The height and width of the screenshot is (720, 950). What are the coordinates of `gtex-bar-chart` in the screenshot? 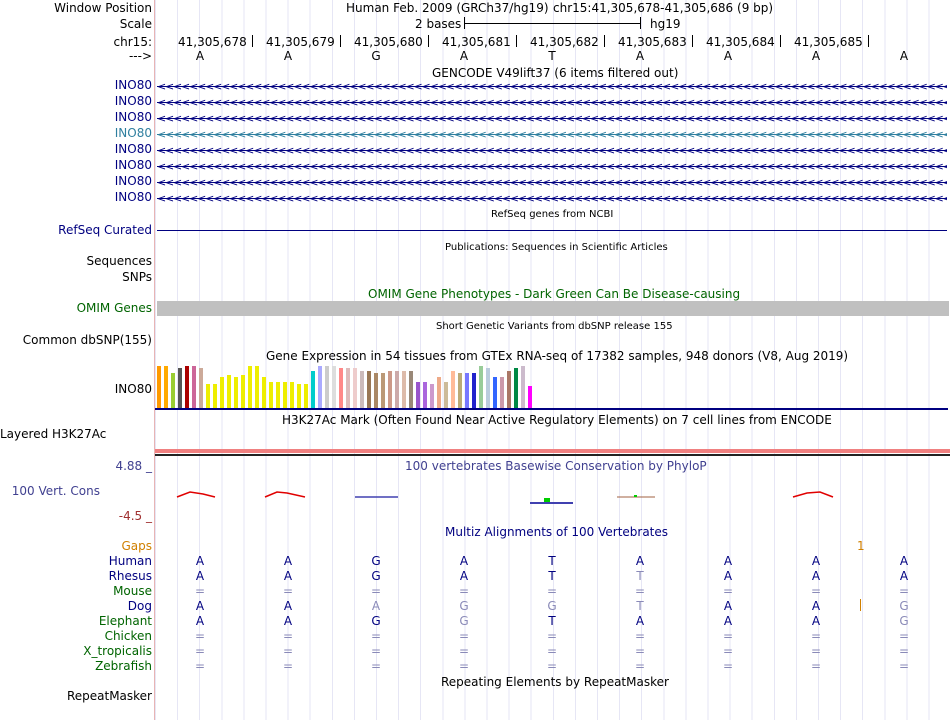 It's located at (347, 386).